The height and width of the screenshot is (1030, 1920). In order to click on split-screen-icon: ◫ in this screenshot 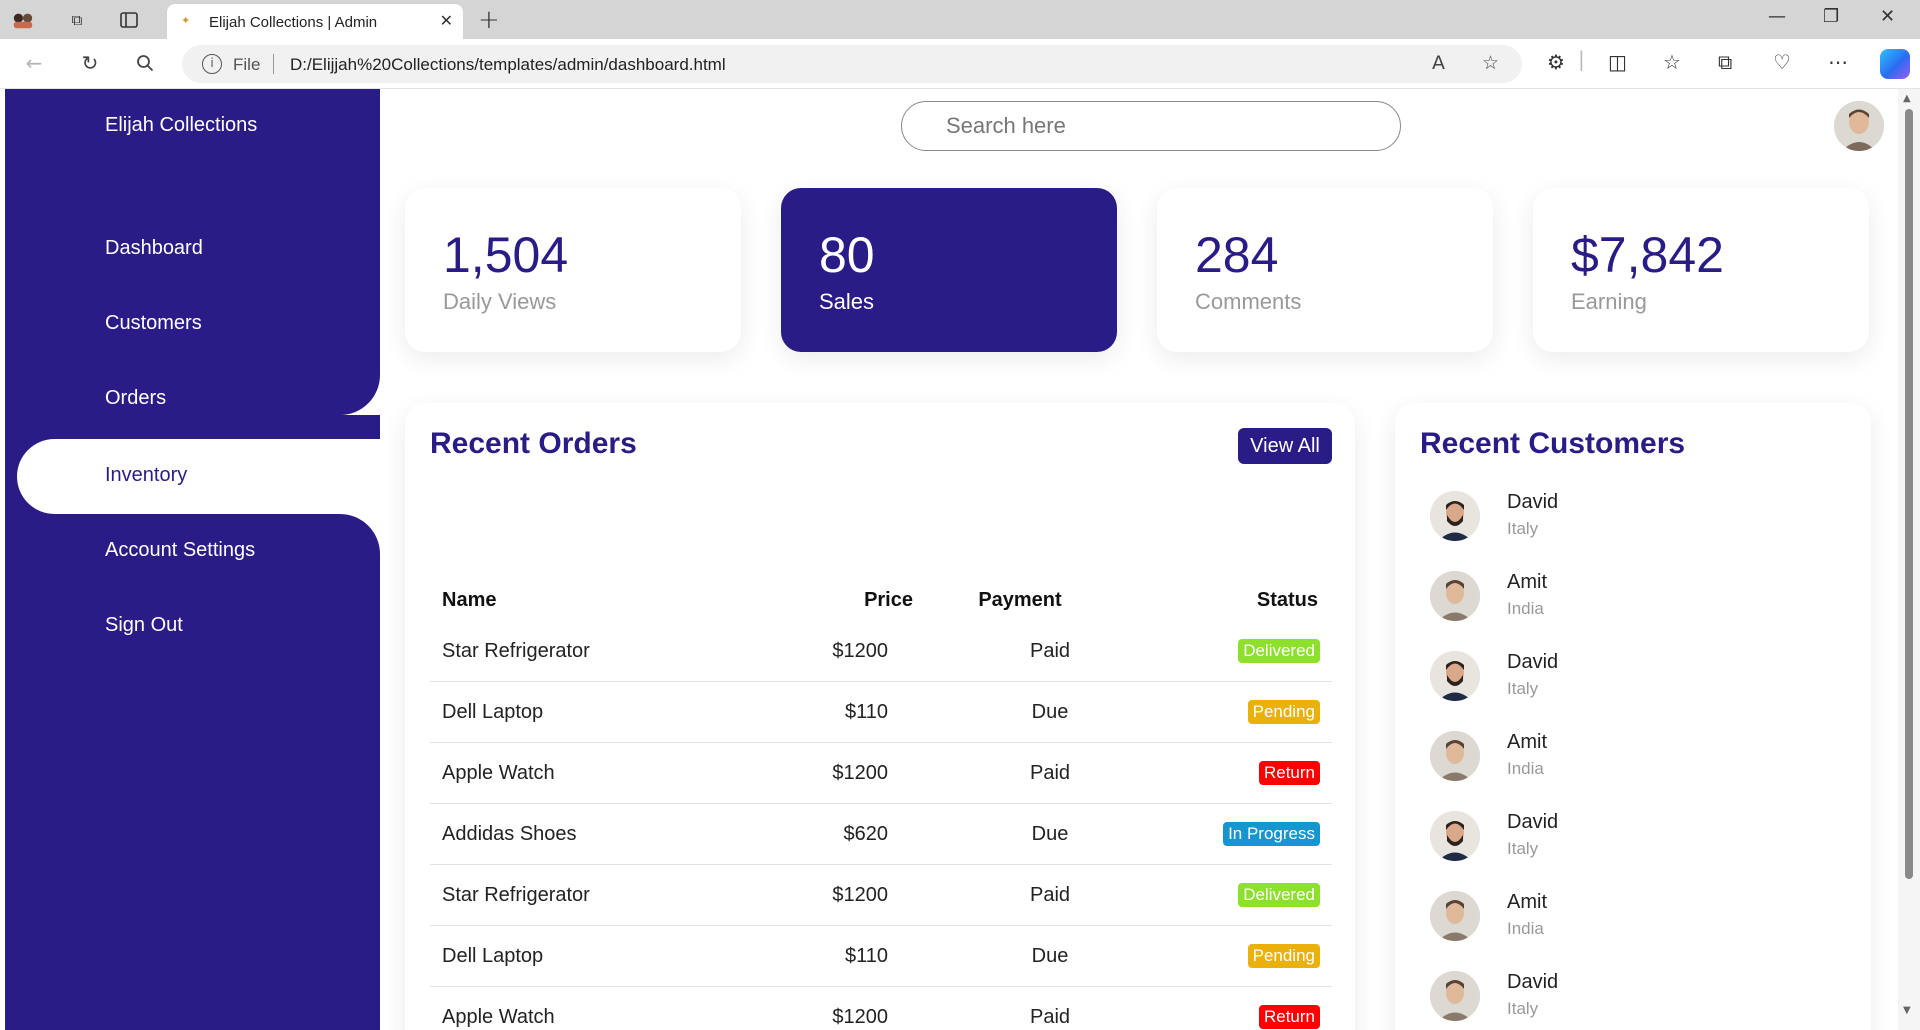, I will do `click(1617, 62)`.